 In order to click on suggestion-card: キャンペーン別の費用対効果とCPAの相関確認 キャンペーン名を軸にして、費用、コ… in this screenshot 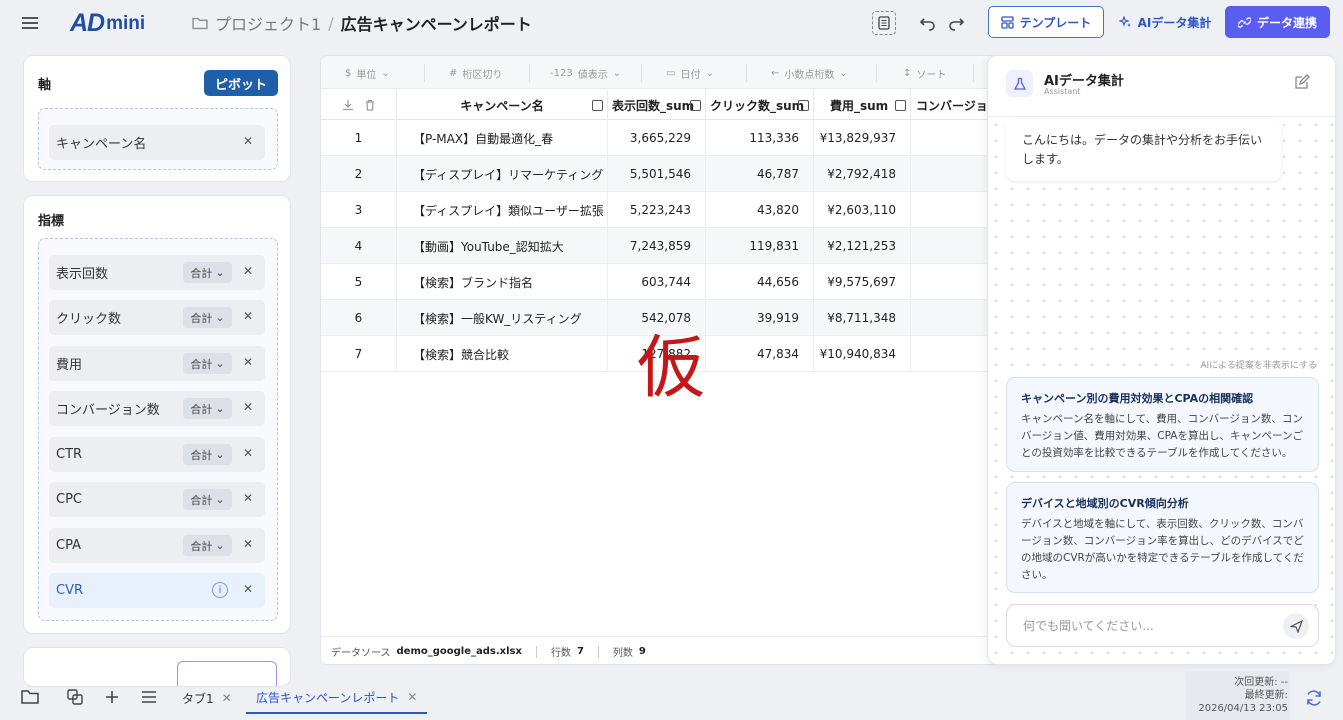, I will do `click(1162, 424)`.